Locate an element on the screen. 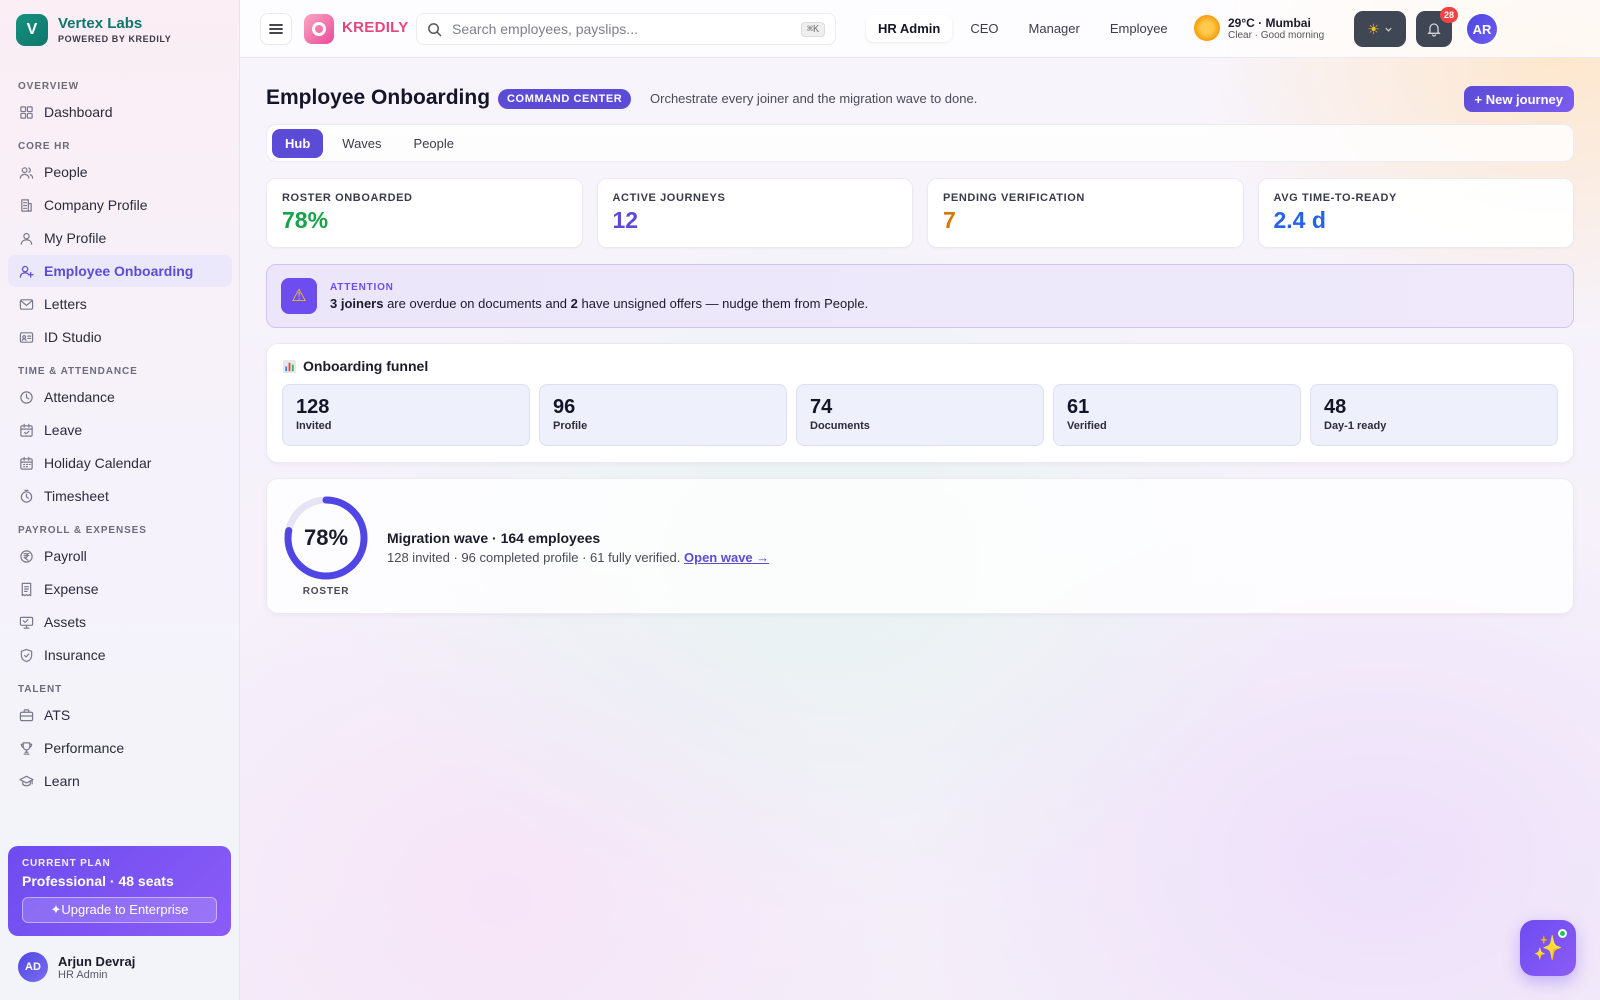 The width and height of the screenshot is (1600, 1000). upgrade-button: ✦Upgrade to Enterprise is located at coordinates (119, 910).